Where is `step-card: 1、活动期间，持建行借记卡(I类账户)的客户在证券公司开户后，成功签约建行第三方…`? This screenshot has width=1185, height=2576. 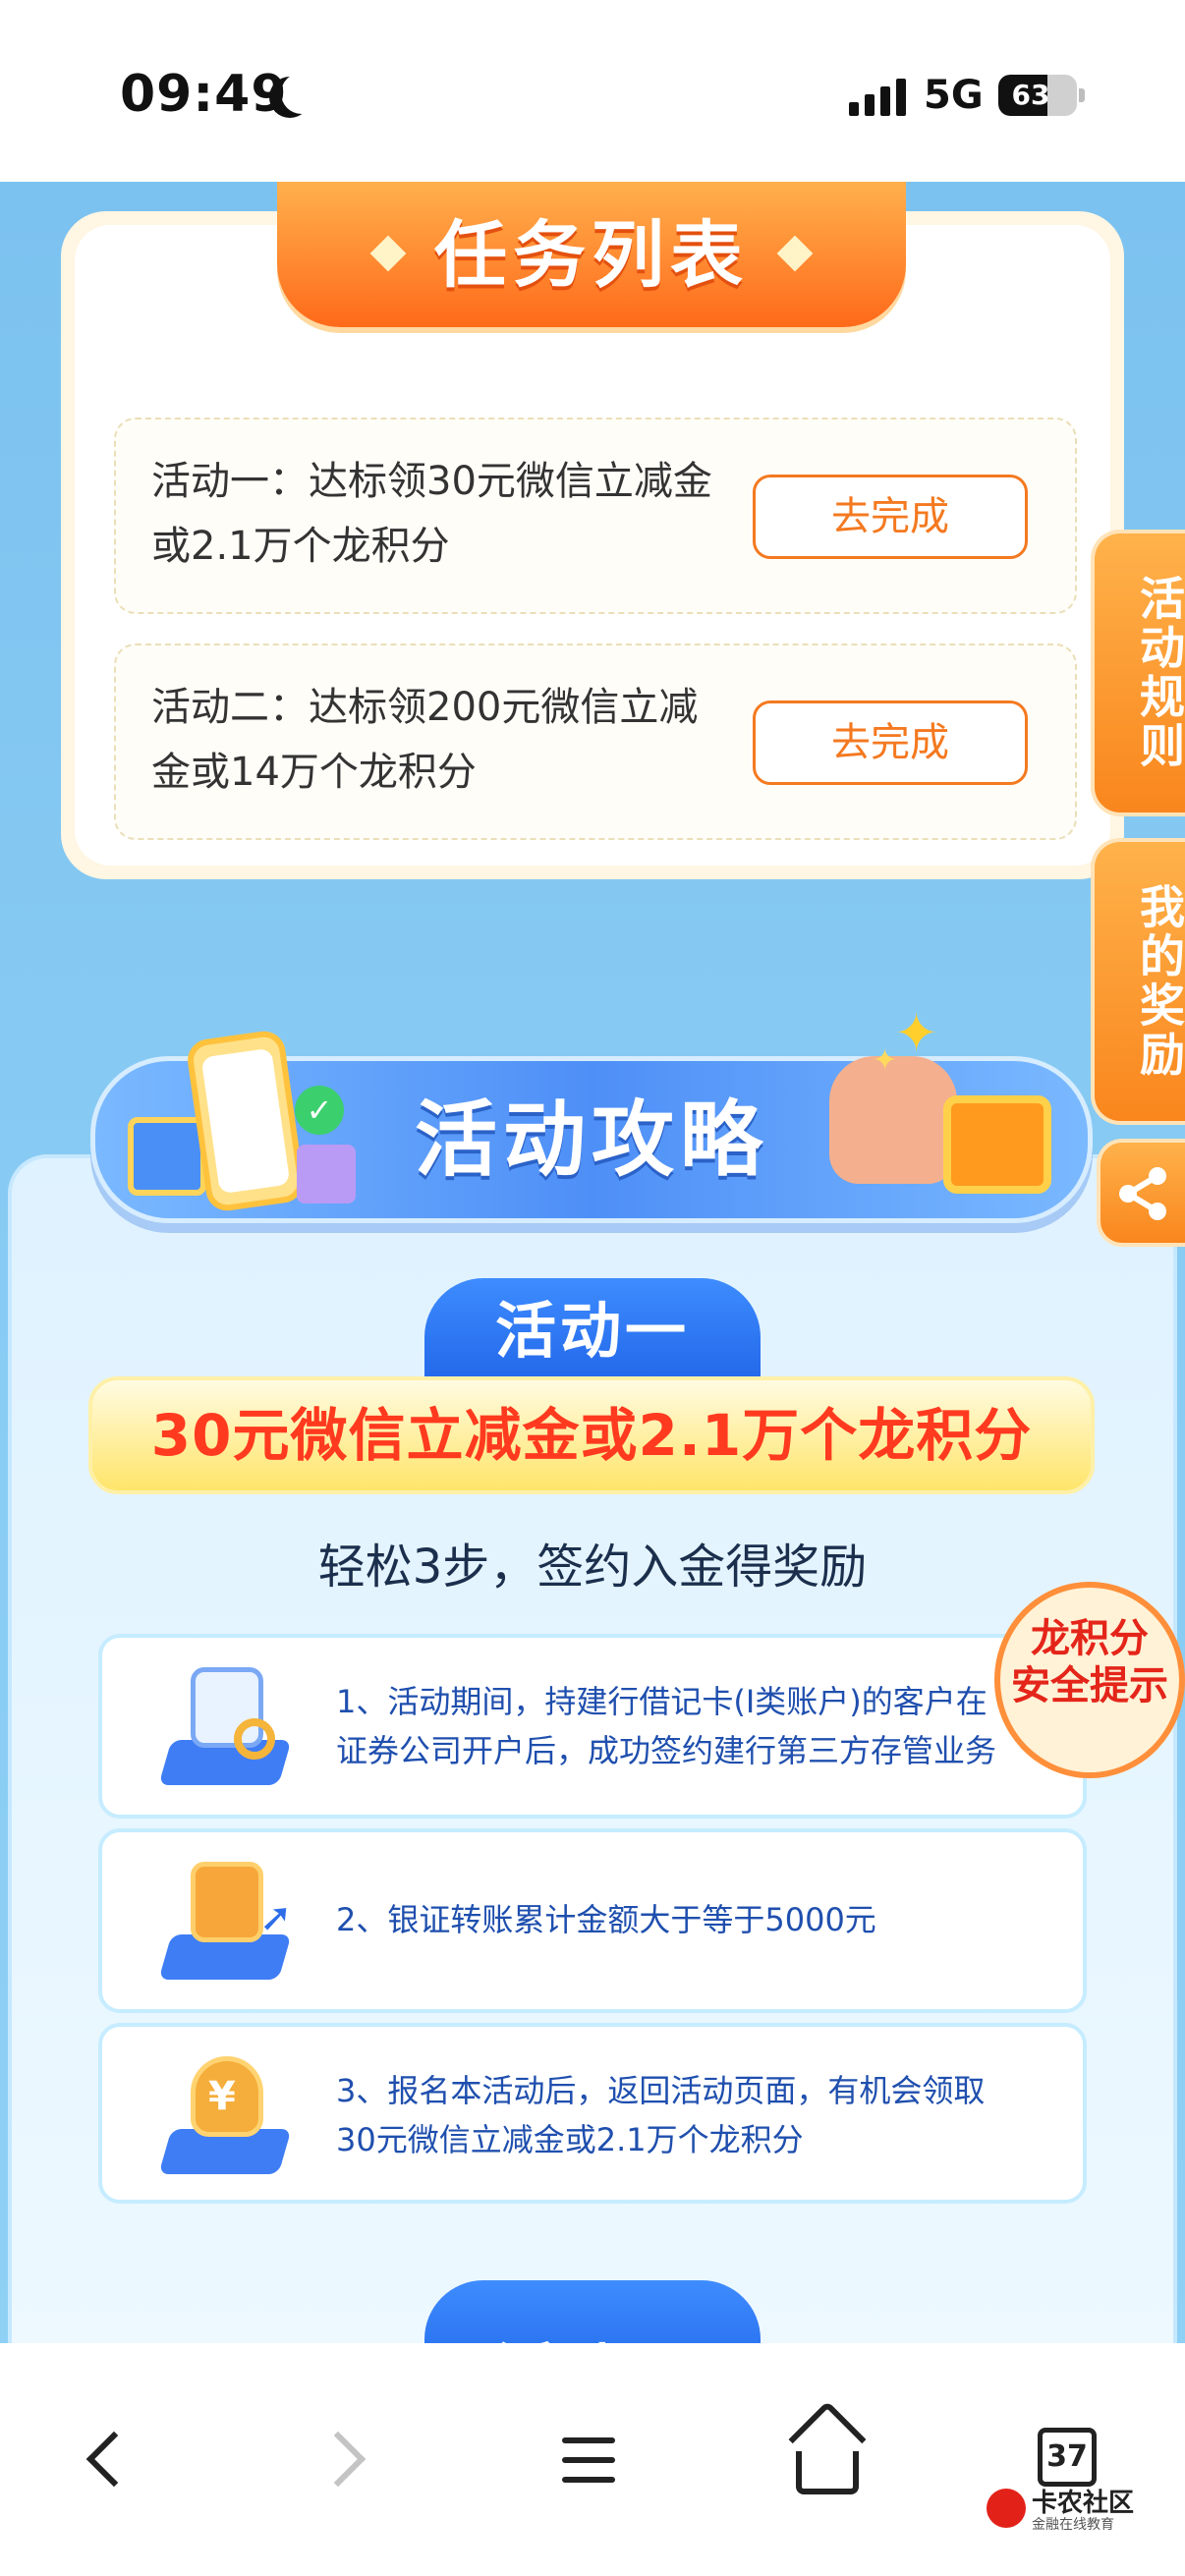 step-card: 1、活动期间，持建行借记卡(I类账户)的客户在证券公司开户后，成功签约建行第三方… is located at coordinates (592, 1726).